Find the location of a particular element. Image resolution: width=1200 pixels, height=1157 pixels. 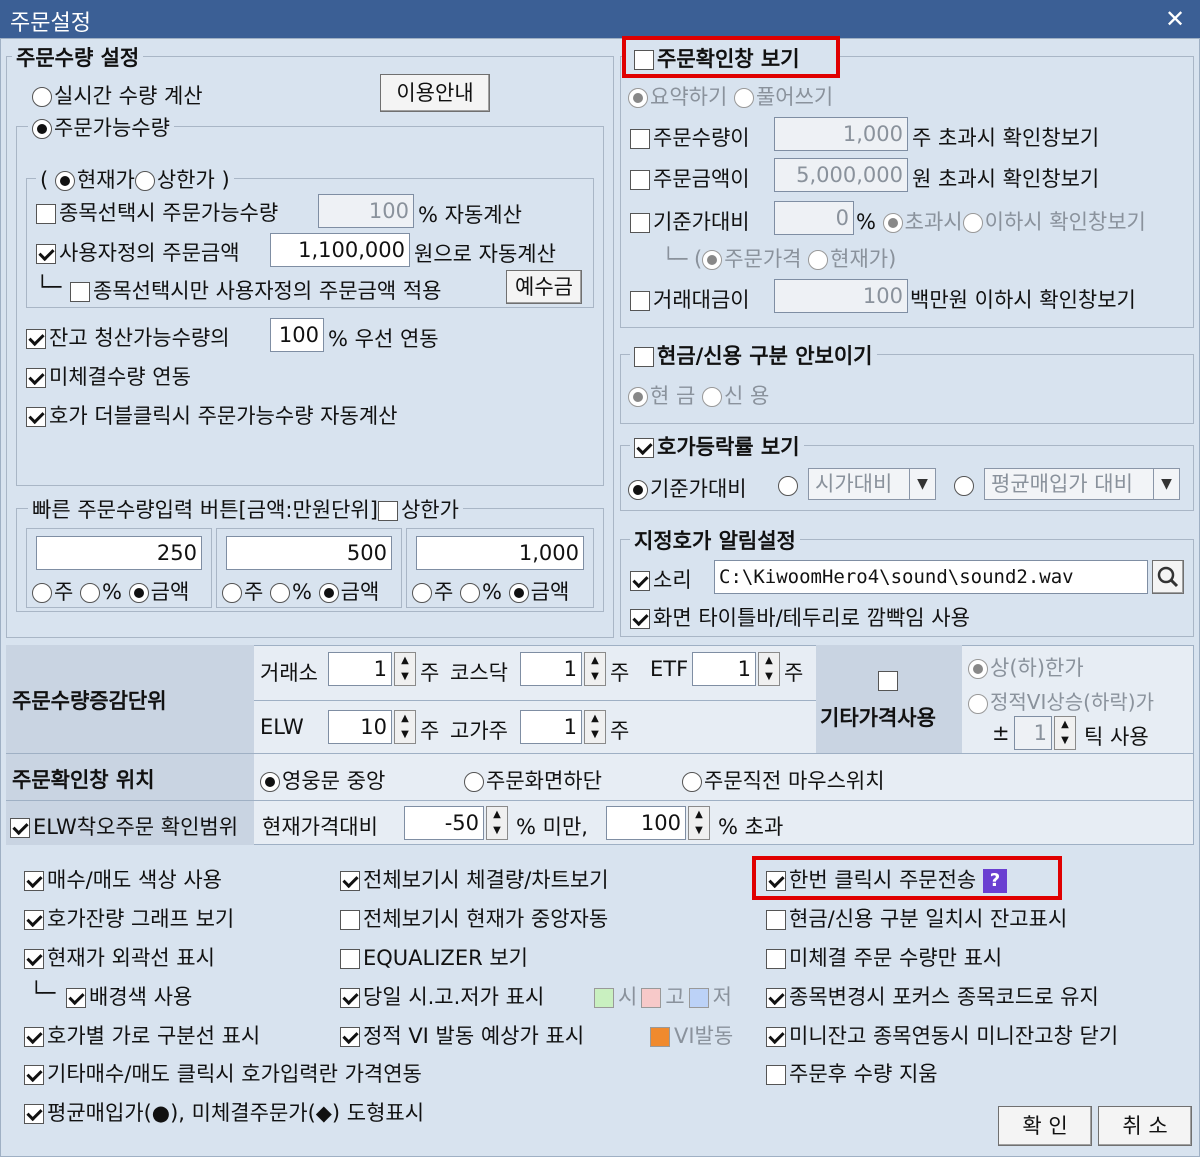

sound-check: 소리 is located at coordinates (661, 579).